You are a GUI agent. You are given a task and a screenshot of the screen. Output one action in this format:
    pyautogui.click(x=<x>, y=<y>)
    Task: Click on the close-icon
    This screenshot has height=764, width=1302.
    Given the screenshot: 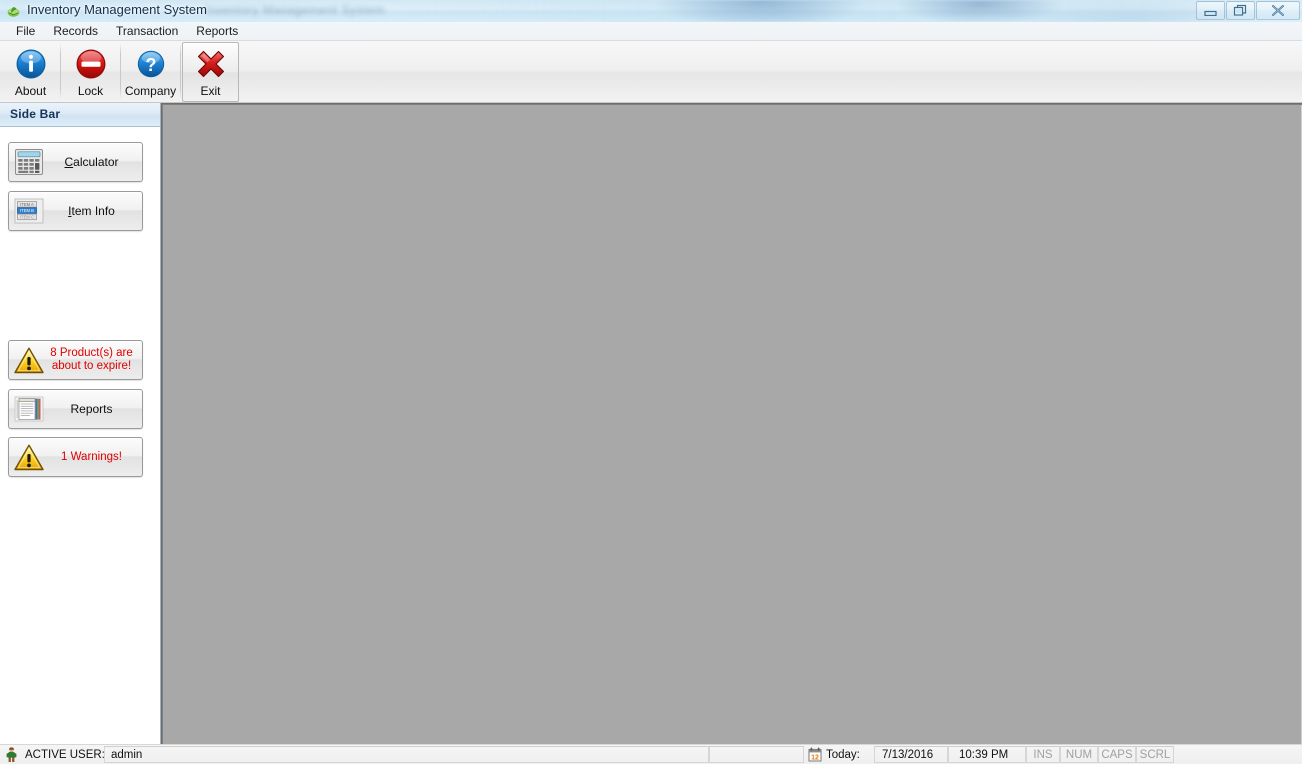 What is the action you would take?
    pyautogui.click(x=1278, y=10)
    